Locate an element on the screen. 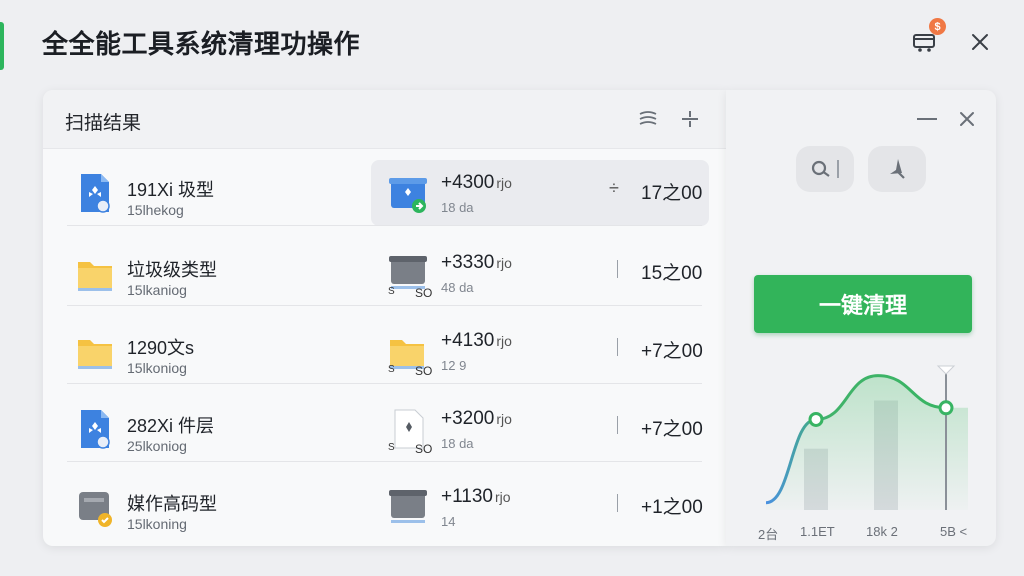 This screenshot has width=1024, height=576. row-count-value: +3330 is located at coordinates (468, 262).